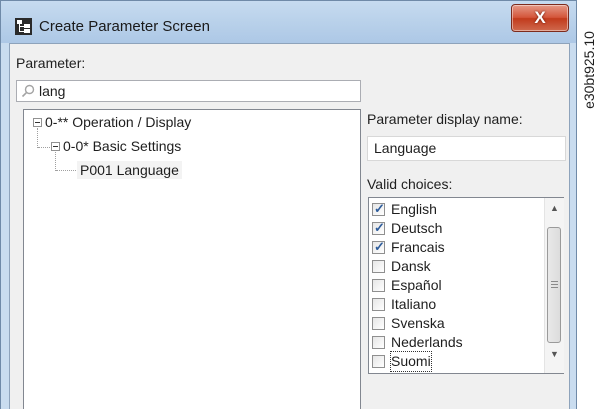 This screenshot has height=409, width=603. I want to click on choices-scrollbar: ▲ ▼, so click(554, 285).